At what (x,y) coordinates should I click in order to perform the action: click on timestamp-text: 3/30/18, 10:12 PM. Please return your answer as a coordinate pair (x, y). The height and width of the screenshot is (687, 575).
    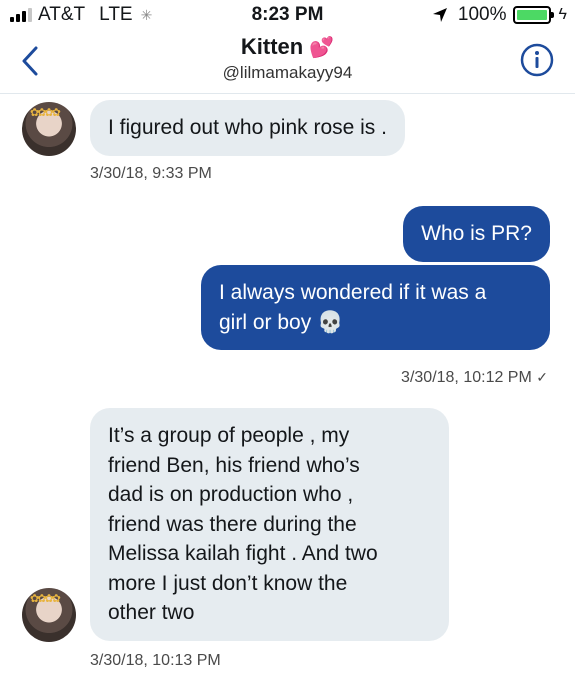
    Looking at the image, I should click on (466, 377).